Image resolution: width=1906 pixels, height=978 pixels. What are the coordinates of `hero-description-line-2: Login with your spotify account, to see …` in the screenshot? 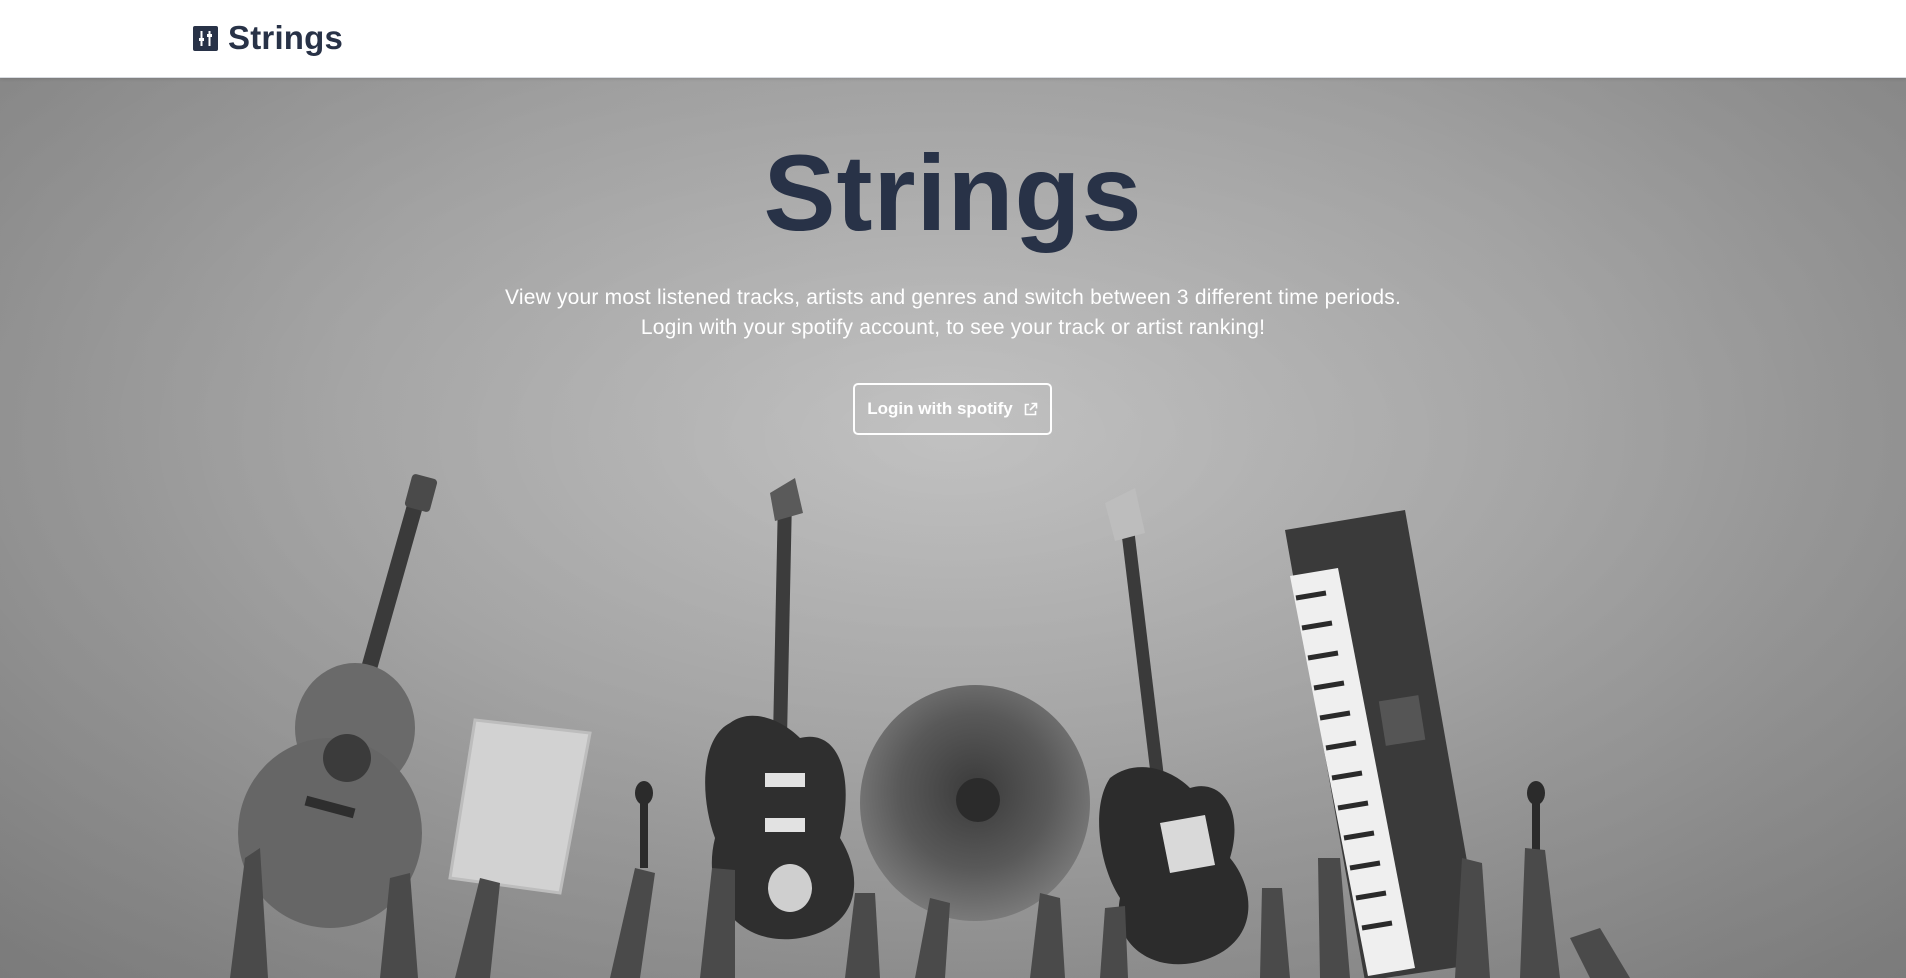 It's located at (953, 327).